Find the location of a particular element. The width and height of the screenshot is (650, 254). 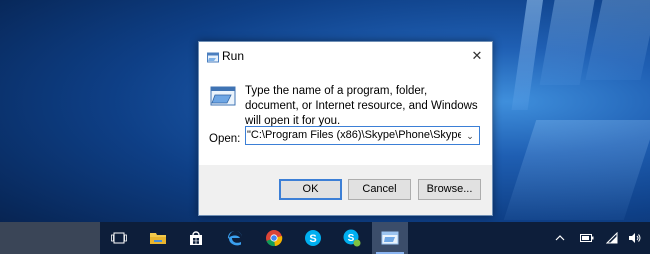

task-view-icon is located at coordinates (119, 238).